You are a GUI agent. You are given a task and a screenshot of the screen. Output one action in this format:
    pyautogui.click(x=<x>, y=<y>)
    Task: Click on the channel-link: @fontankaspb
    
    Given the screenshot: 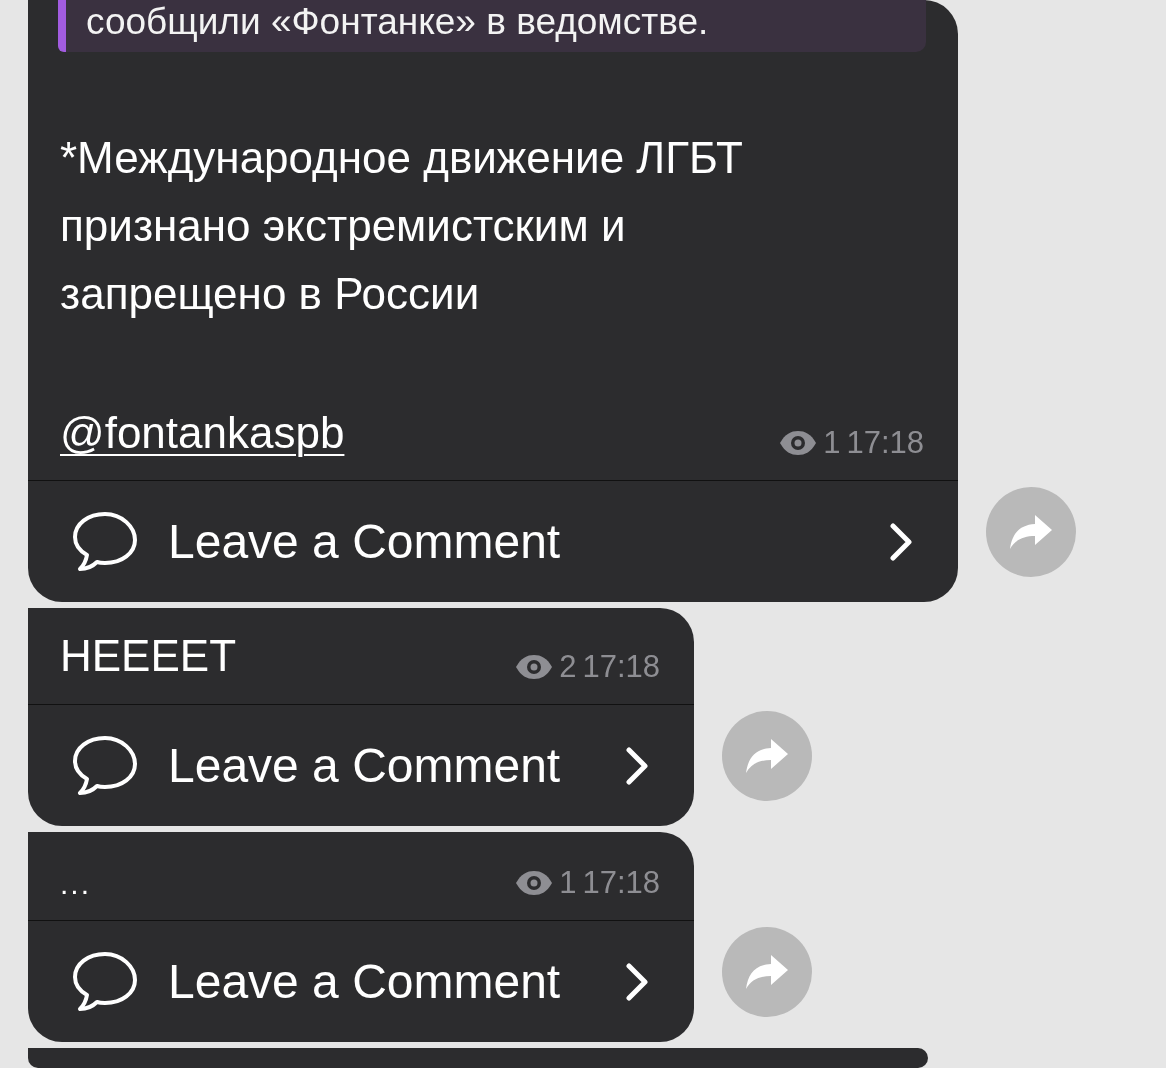 What is the action you would take?
    pyautogui.click(x=202, y=433)
    